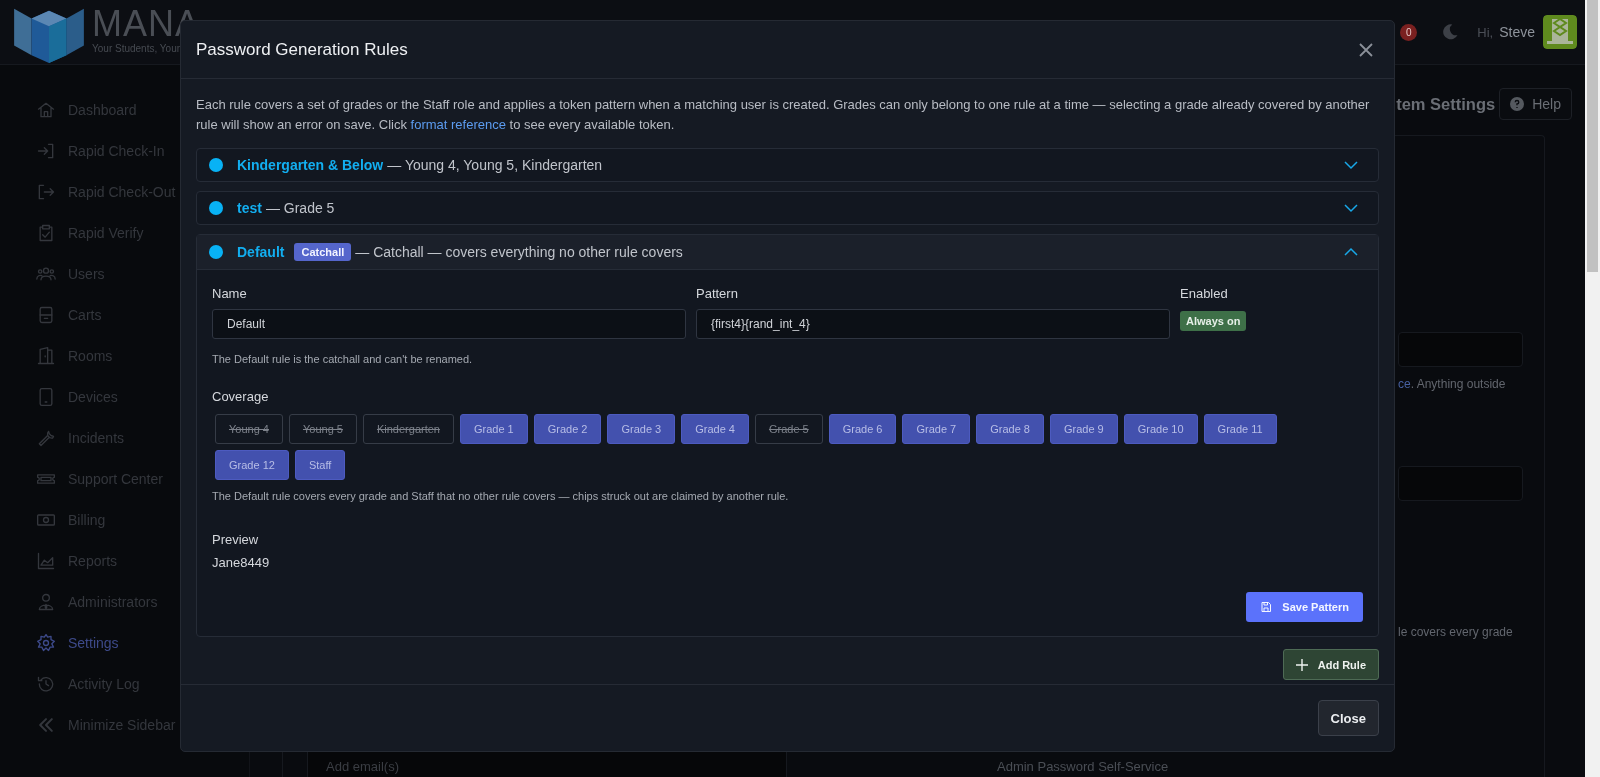 The height and width of the screenshot is (777, 1600). Describe the element at coordinates (641, 429) in the screenshot. I see `grade-chip: Grade 3` at that location.